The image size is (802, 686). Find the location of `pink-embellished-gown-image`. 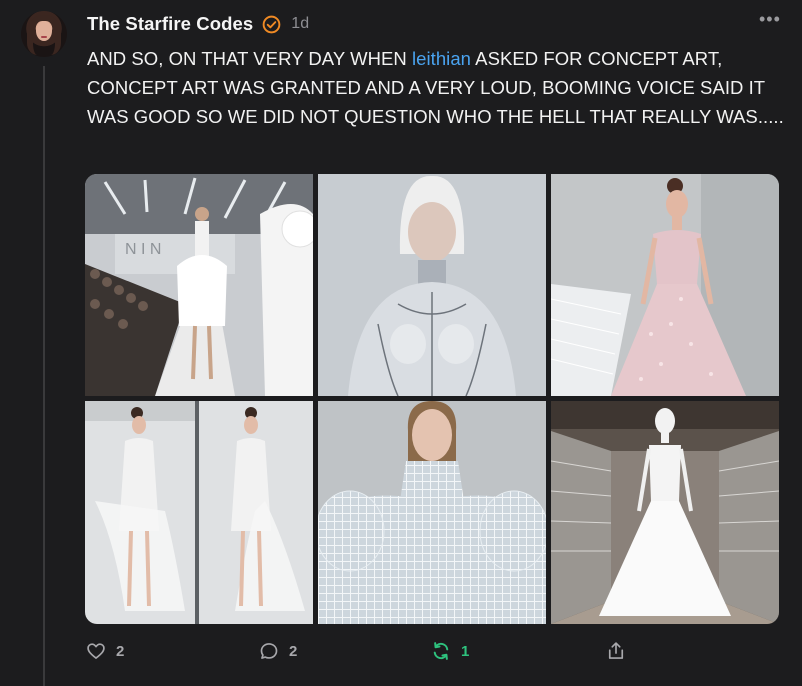

pink-embellished-gown-image is located at coordinates (665, 285).